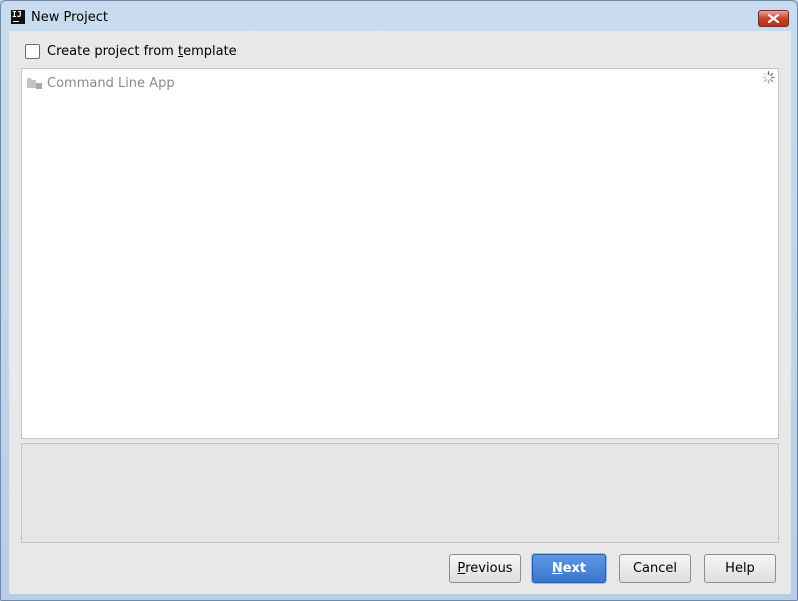 The width and height of the screenshot is (798, 601). Describe the element at coordinates (34, 83) in the screenshot. I see `folder-icon` at that location.